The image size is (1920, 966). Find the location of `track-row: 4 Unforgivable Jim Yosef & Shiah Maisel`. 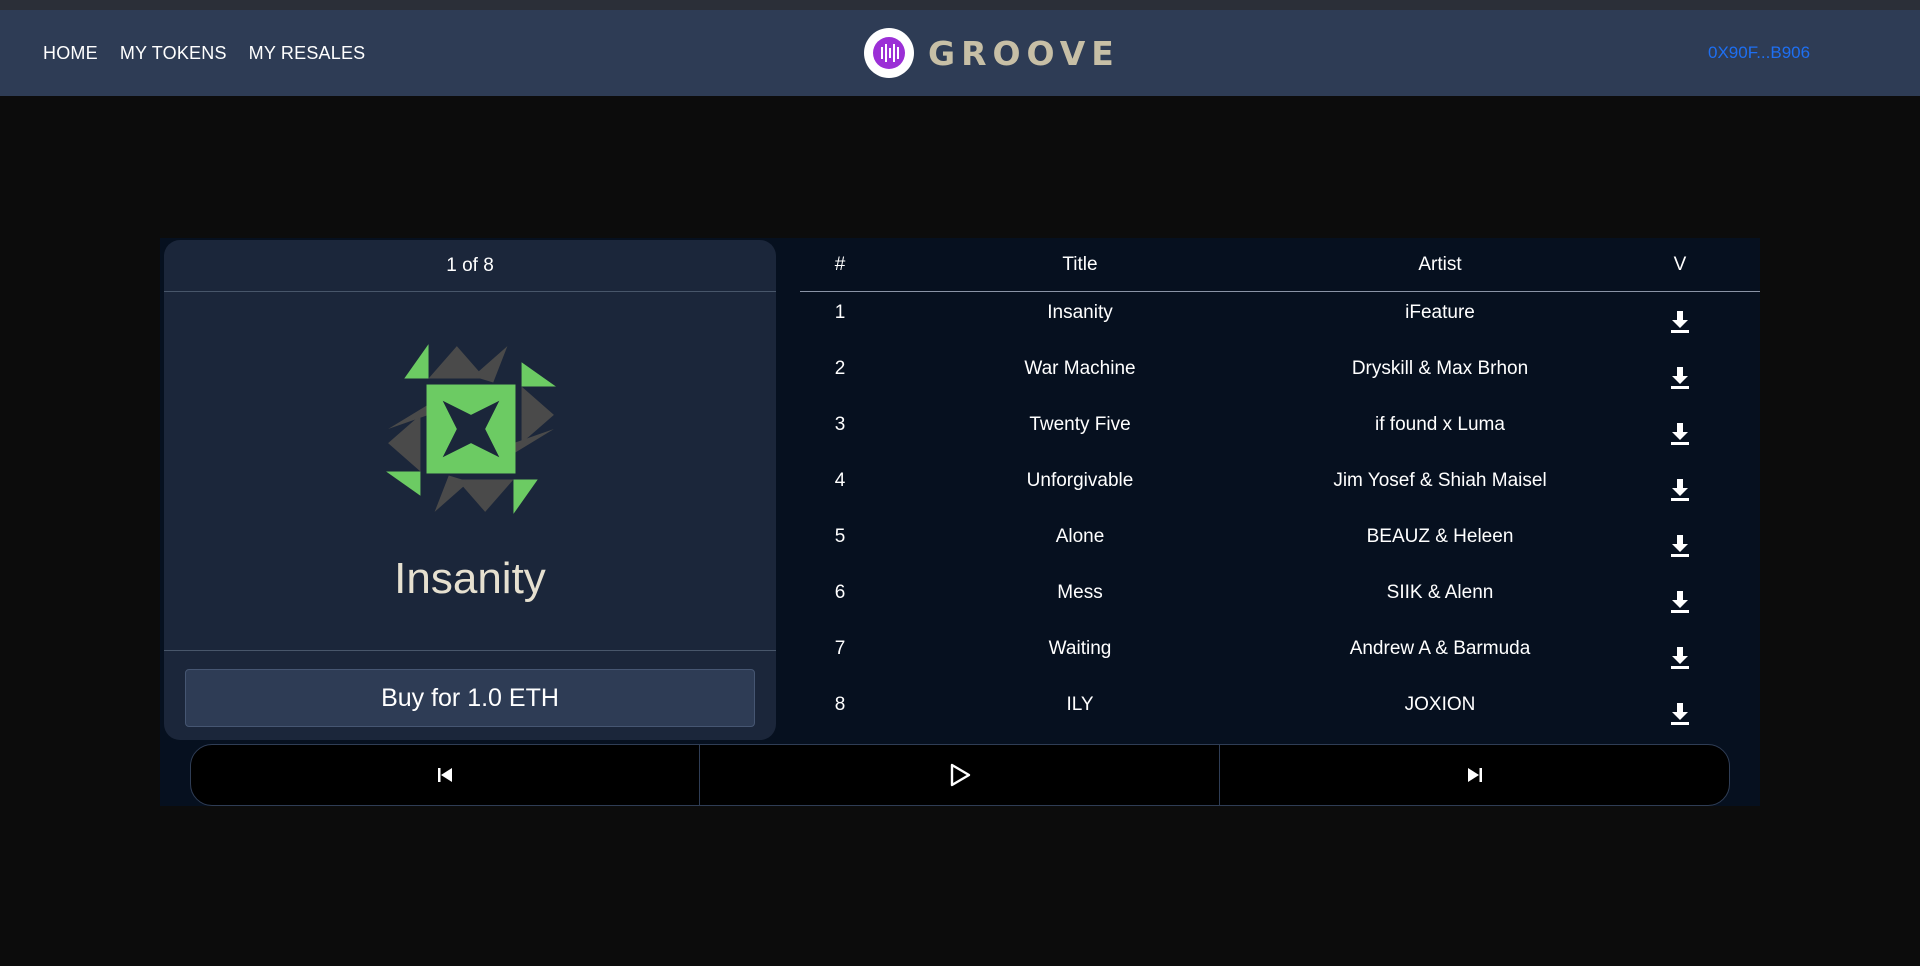

track-row: 4 Unforgivable Jim Yosef & Shiah Maisel is located at coordinates (1280, 488).